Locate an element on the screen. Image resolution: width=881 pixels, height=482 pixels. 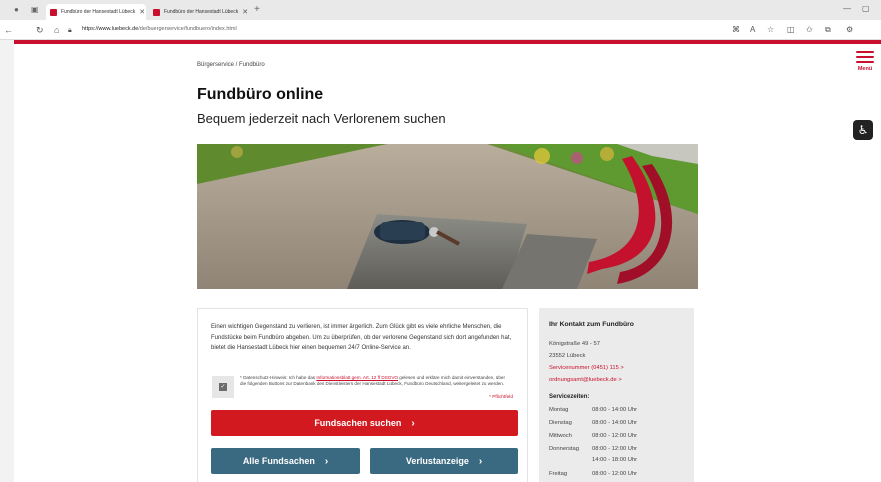
all-found-items-button: Alle Fundsachen › is located at coordinates (285, 461).